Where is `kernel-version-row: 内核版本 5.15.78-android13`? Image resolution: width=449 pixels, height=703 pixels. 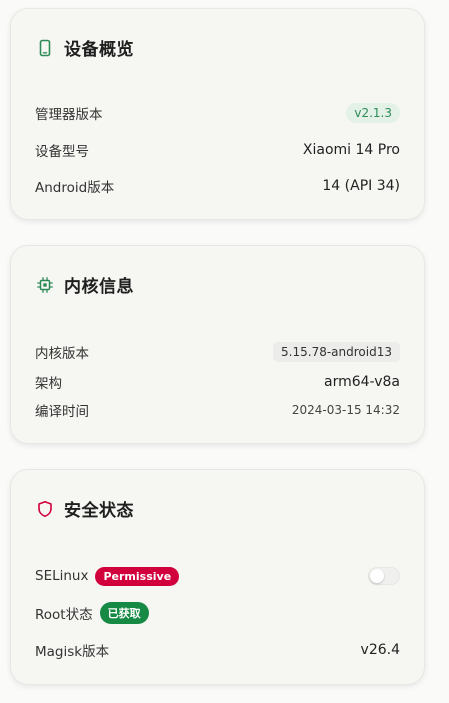 kernel-version-row: 内核版本 5.15.78-android13 is located at coordinates (217, 352).